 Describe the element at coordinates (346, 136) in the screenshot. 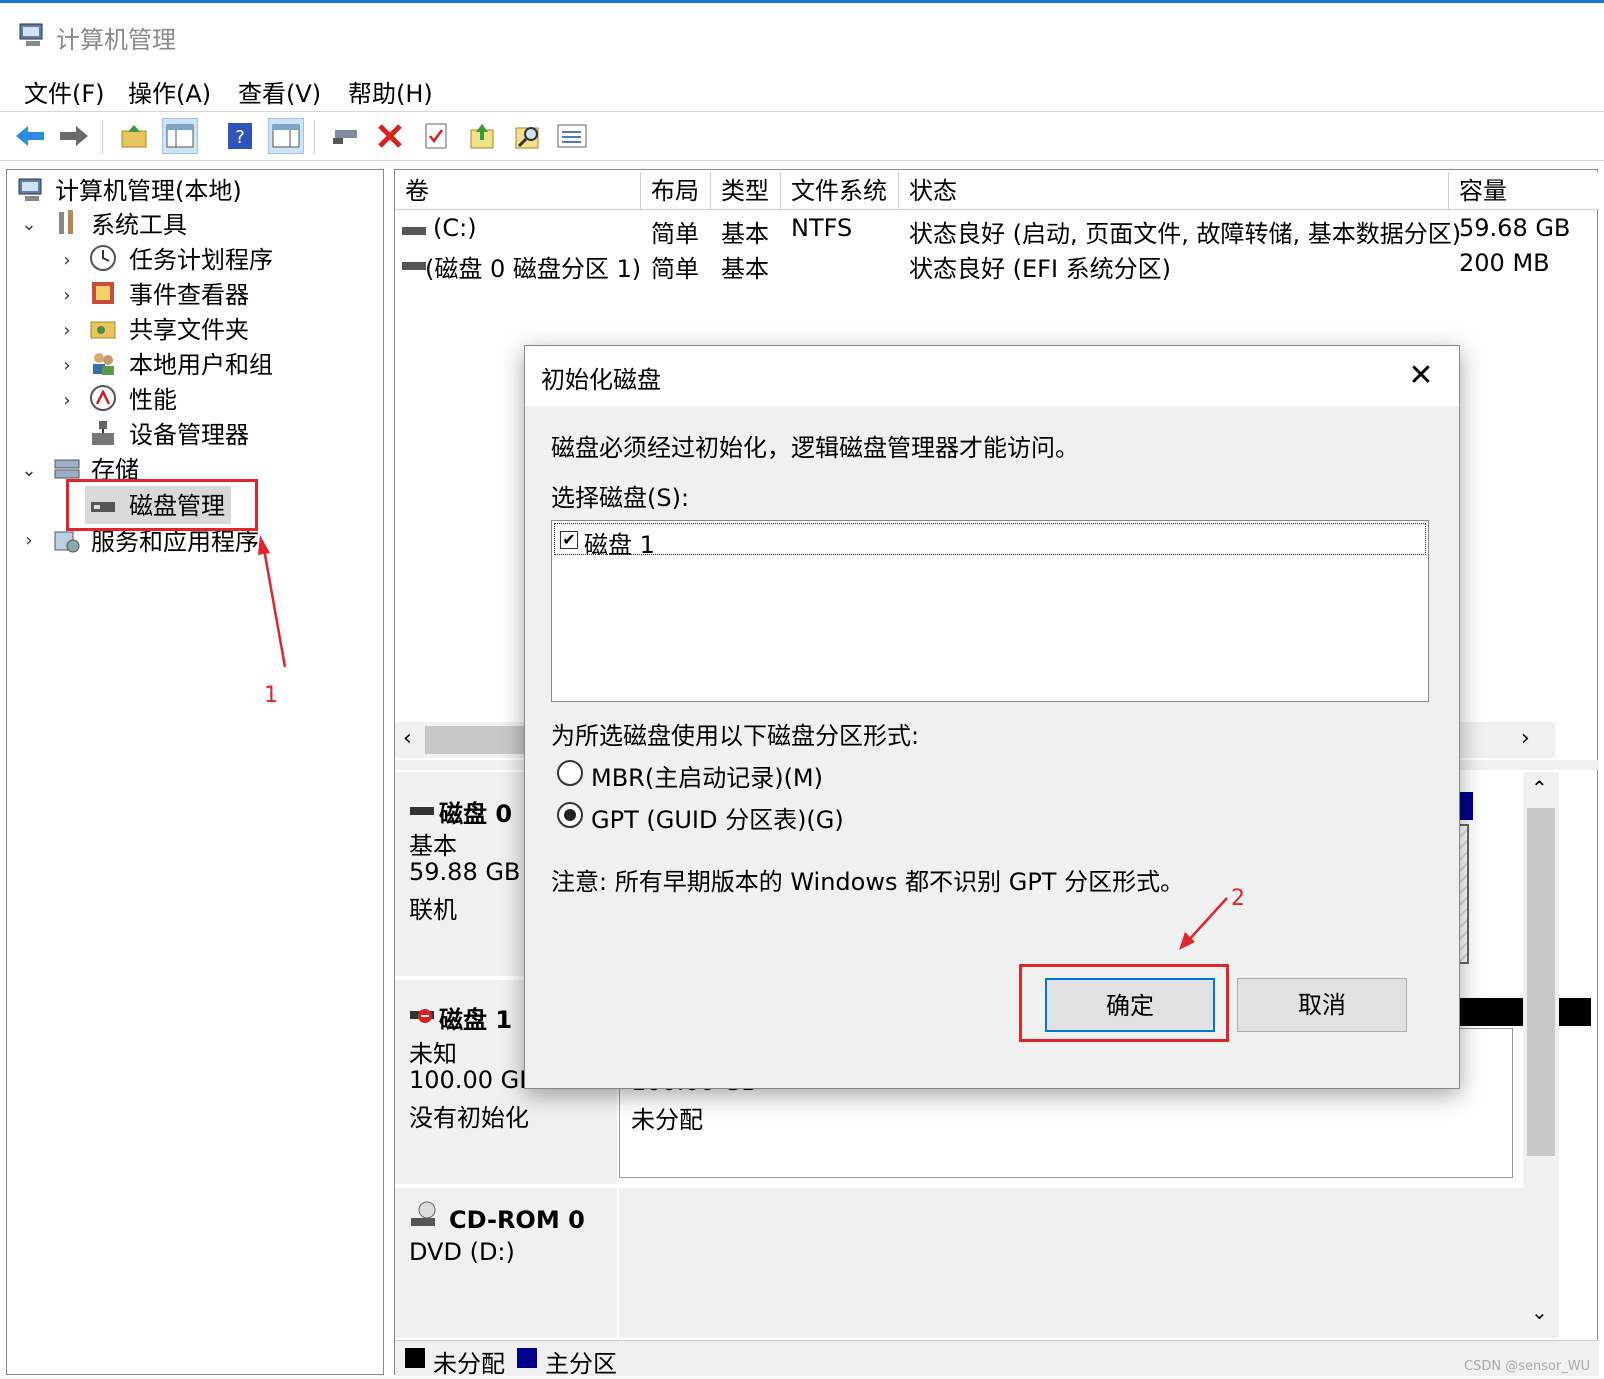

I see `connect-icon` at that location.